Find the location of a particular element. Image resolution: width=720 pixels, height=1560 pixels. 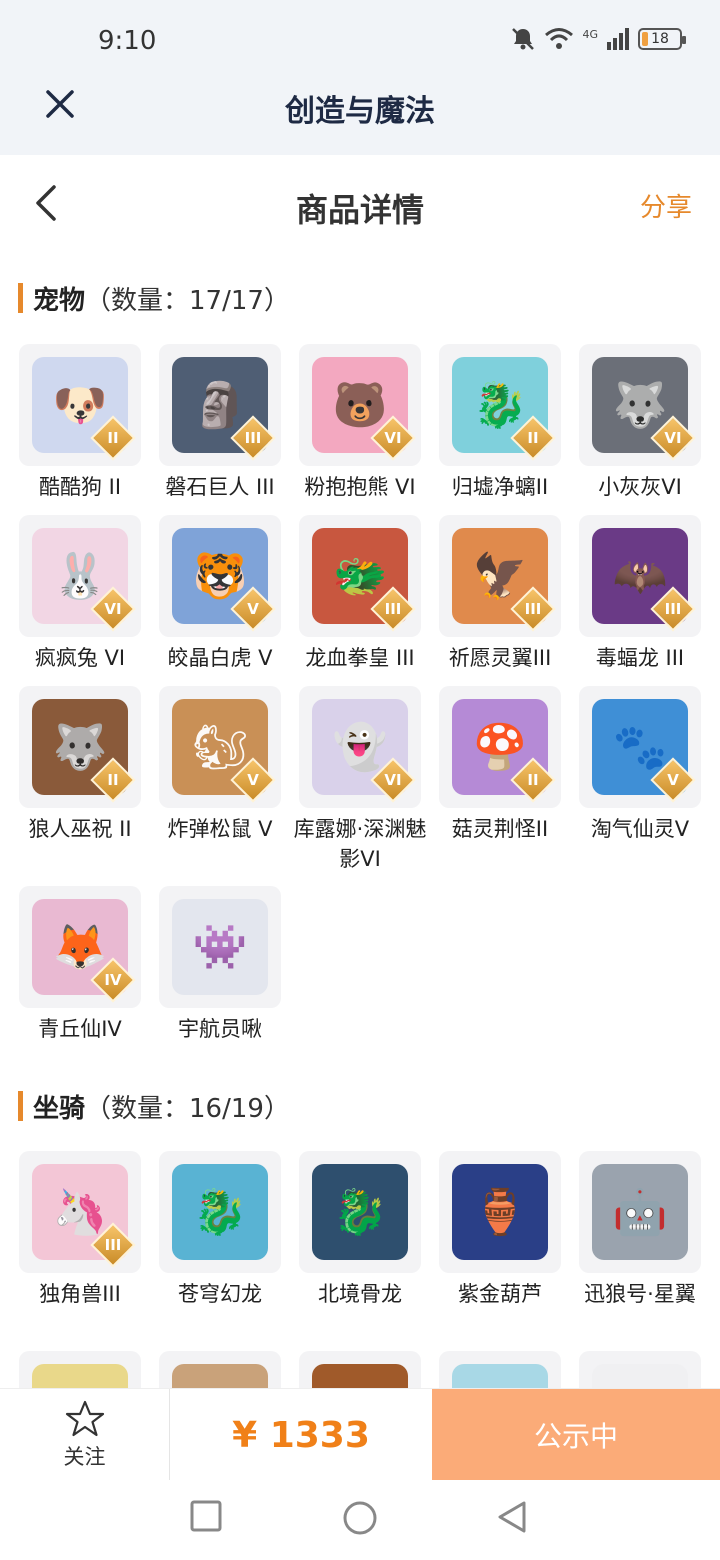

recent-apps-icon is located at coordinates (206, 1516).